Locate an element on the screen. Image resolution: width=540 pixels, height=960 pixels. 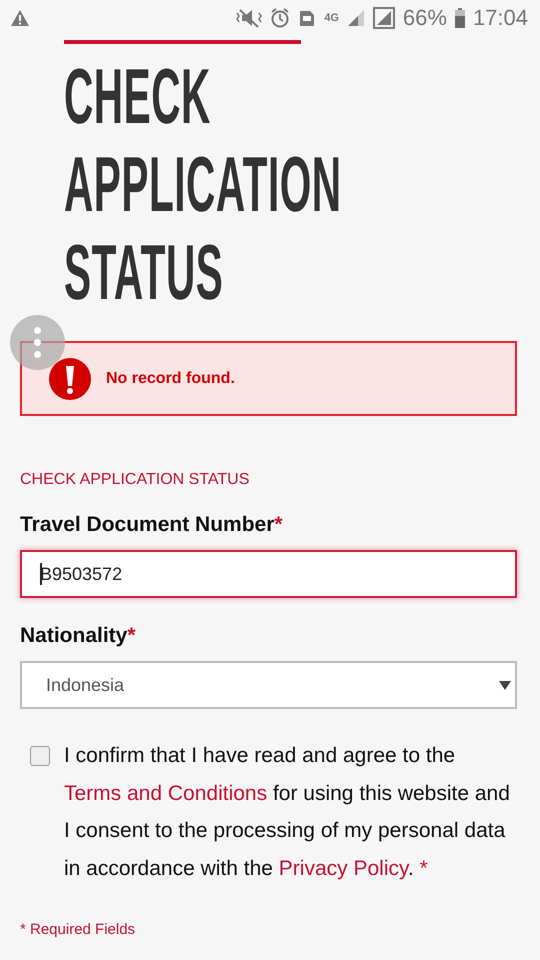
battery-icon is located at coordinates (459, 18).